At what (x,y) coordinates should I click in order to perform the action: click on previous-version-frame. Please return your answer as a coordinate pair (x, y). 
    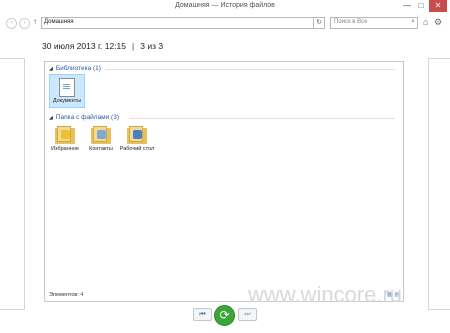
    Looking at the image, I should click on (12, 184).